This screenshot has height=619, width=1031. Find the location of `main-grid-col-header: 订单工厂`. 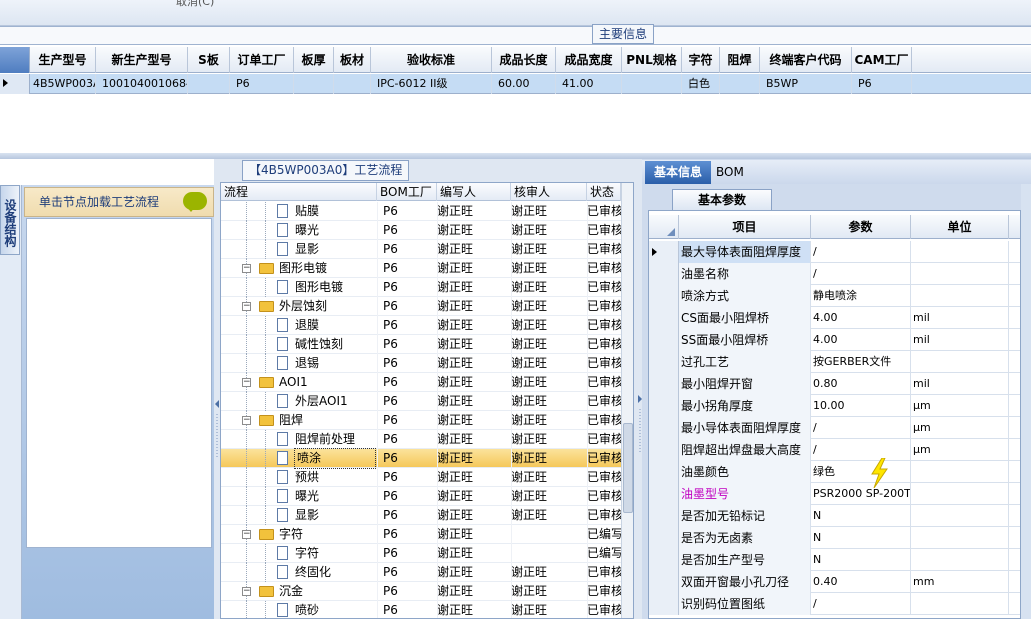

main-grid-col-header: 订单工厂 is located at coordinates (262, 60).